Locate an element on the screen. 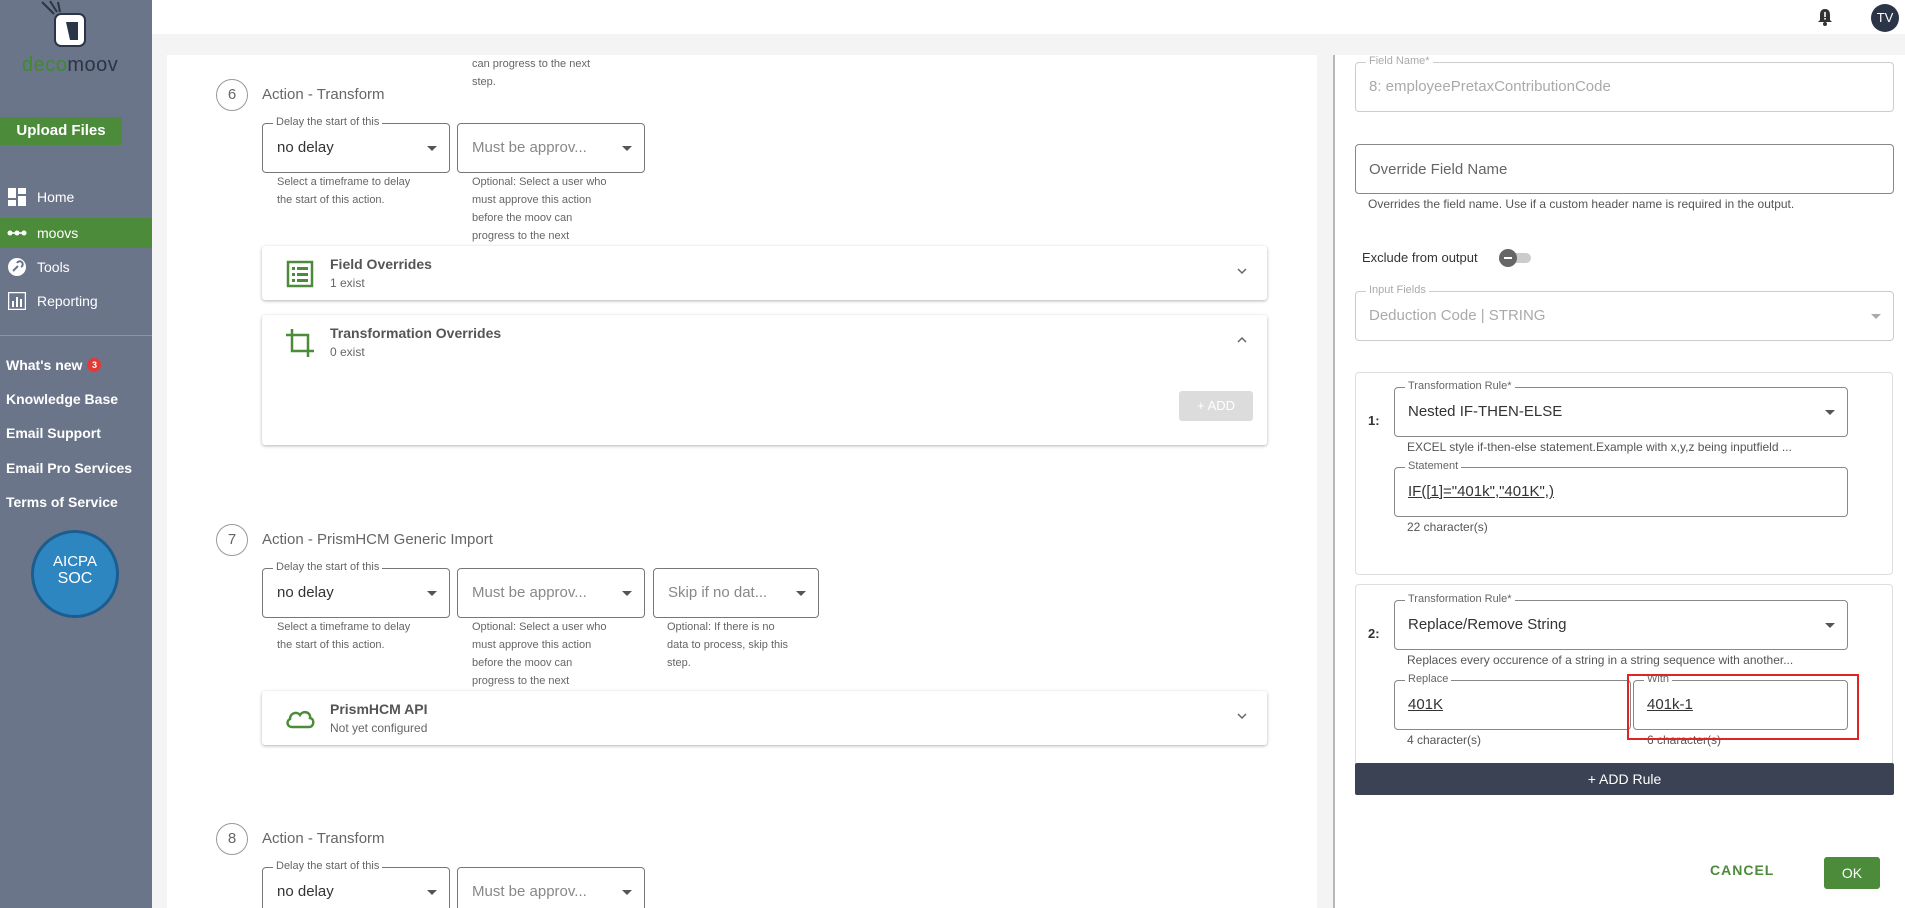 The image size is (1905, 908). transformation-overrides-title: Transformation Overrides is located at coordinates (416, 333).